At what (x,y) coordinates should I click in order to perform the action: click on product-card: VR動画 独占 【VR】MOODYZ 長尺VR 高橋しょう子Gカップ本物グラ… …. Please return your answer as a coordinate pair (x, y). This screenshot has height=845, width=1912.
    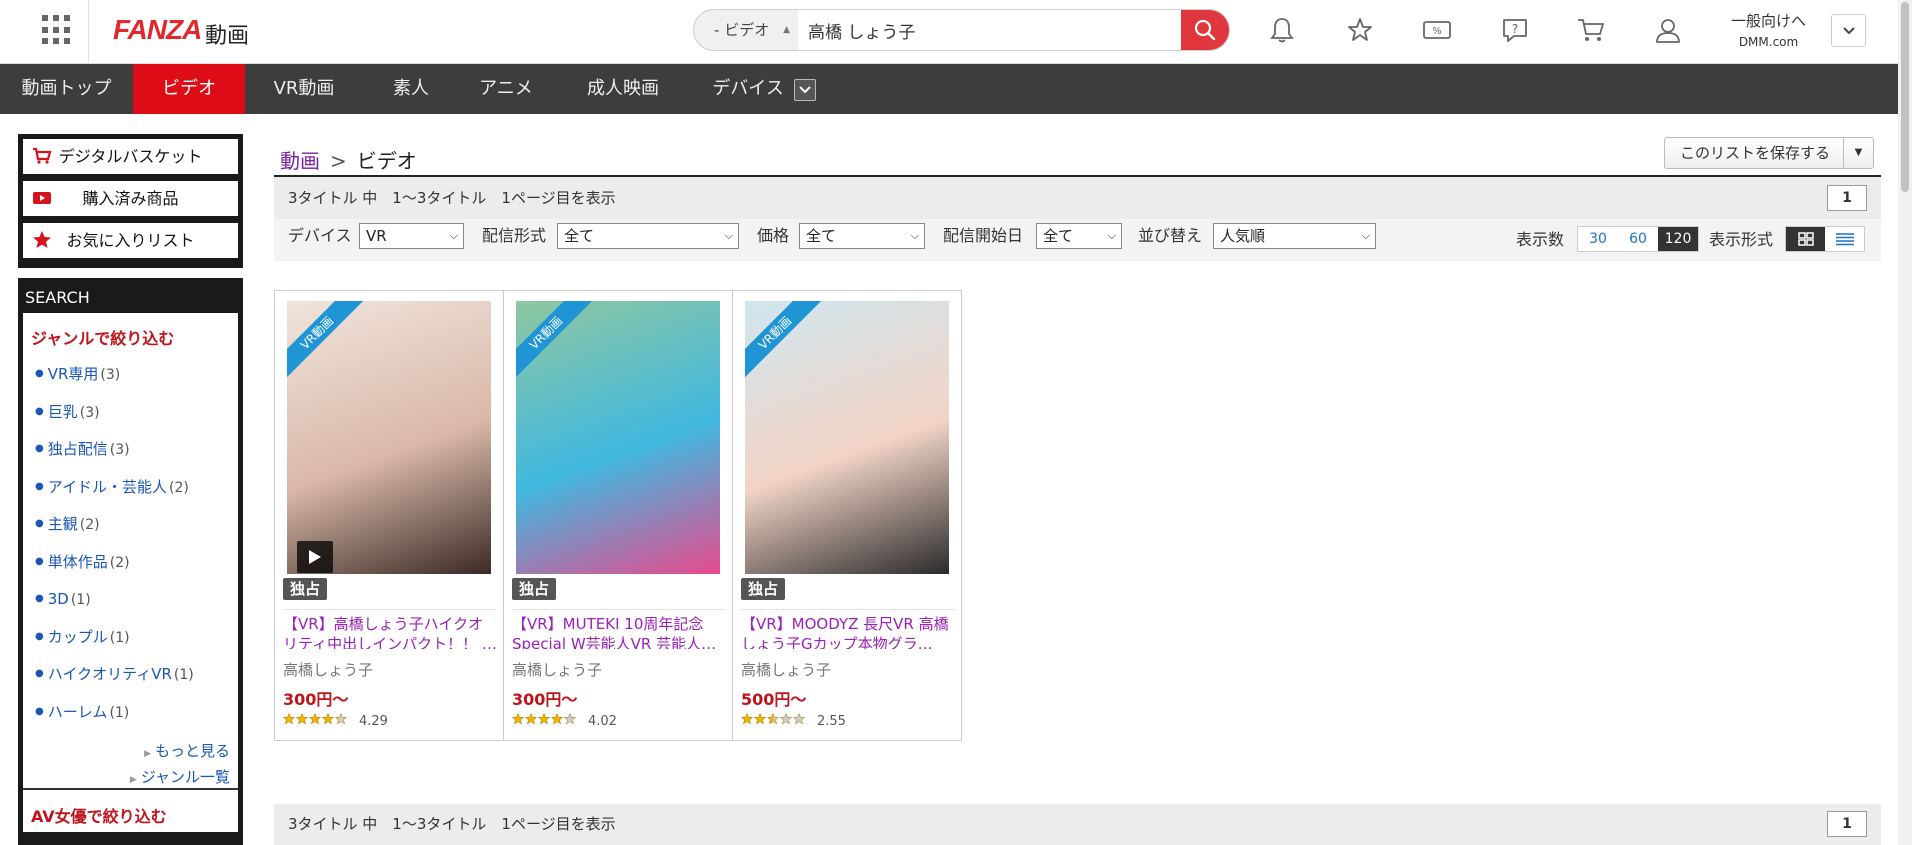
    Looking at the image, I should click on (847, 515).